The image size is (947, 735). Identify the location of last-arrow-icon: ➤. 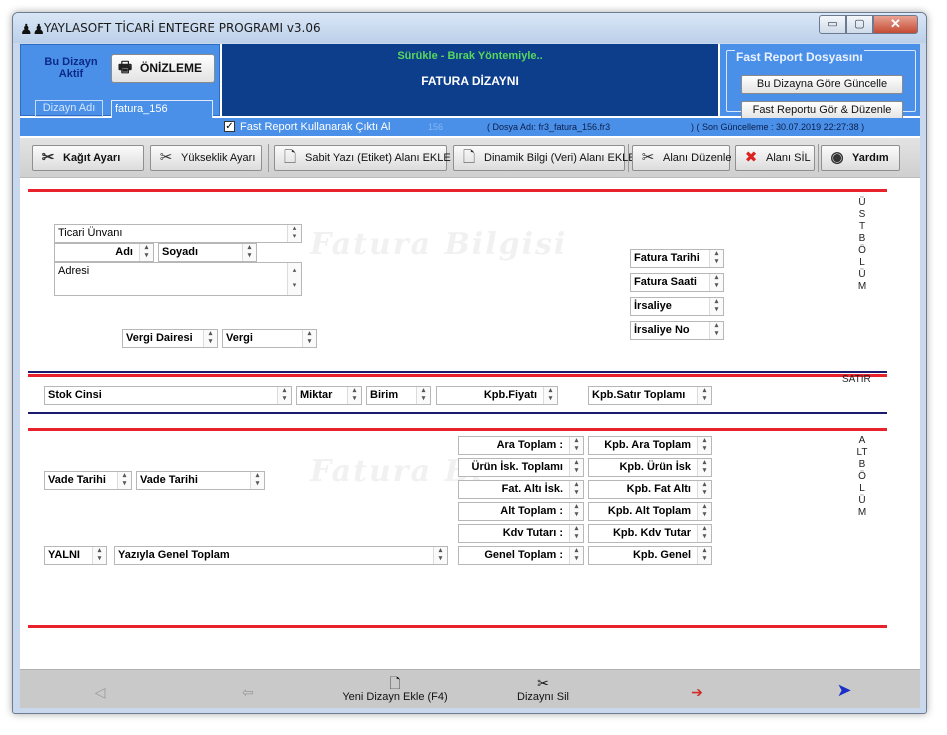
(844, 690).